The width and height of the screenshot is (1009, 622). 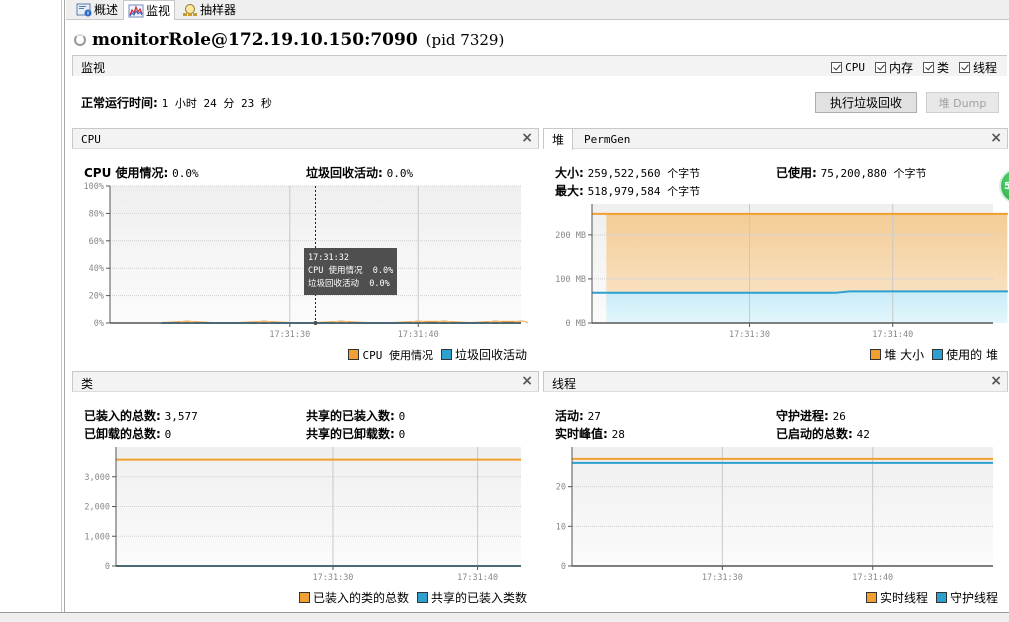 I want to click on threads-started-stat: 已启动的总数: 42, so click(x=823, y=434).